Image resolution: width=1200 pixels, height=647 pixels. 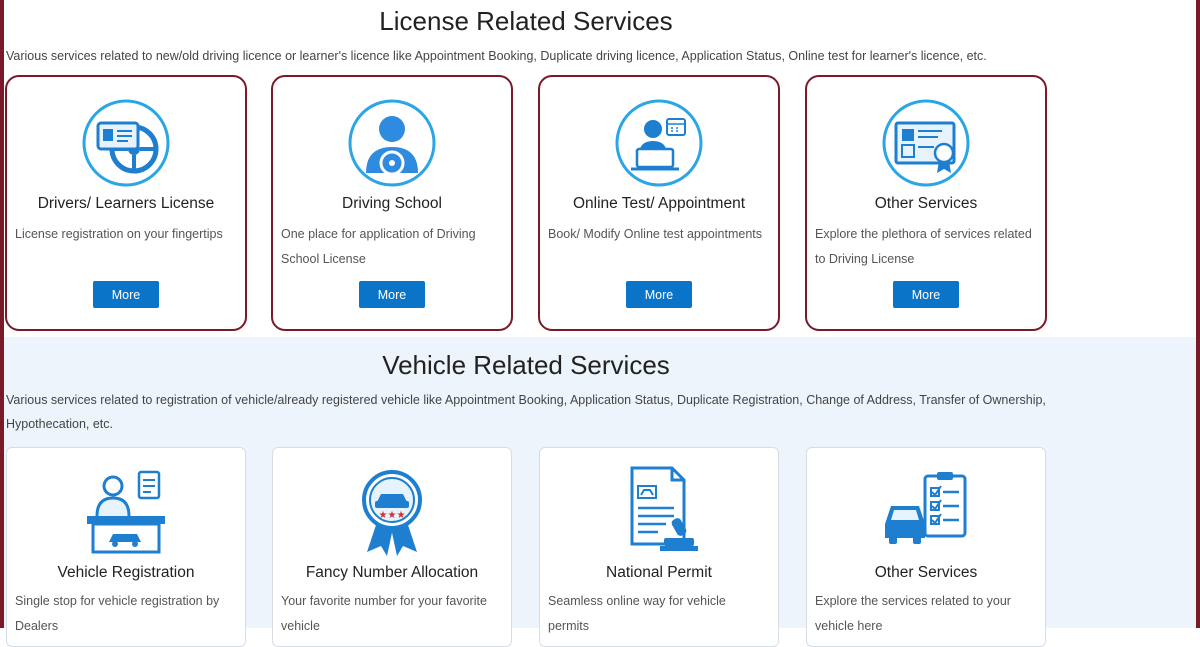 What do you see at coordinates (1198, 314) in the screenshot?
I see `right-frame-border` at bounding box center [1198, 314].